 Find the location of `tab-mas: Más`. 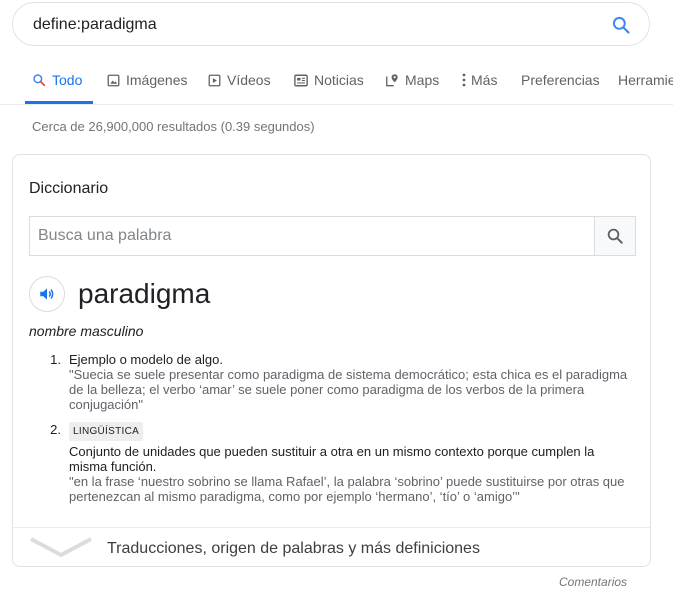

tab-mas: Más is located at coordinates (479, 80).